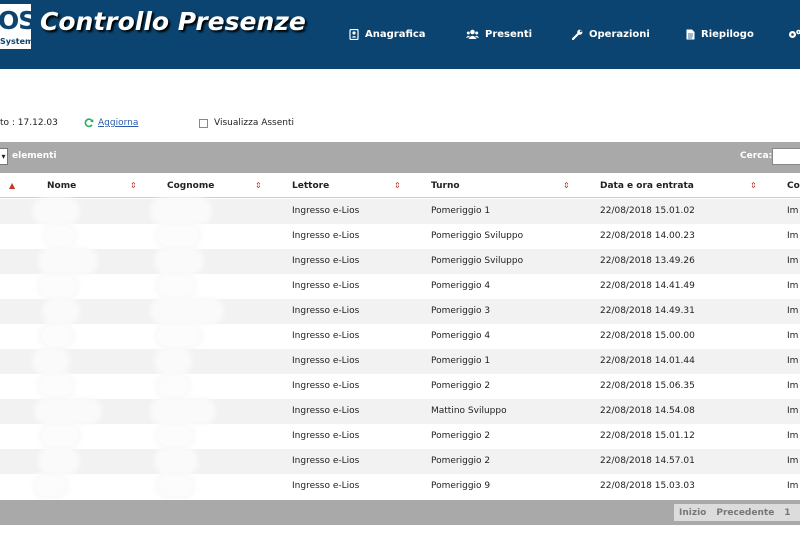 Image resolution: width=800 pixels, height=534 pixels. What do you see at coordinates (745, 513) in the screenshot?
I see `pagination-previous: Precedente` at bounding box center [745, 513].